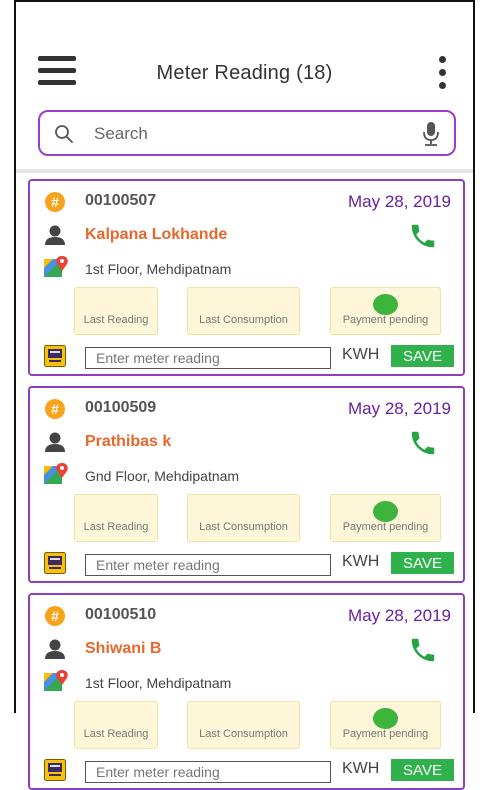  I want to click on account-number: 00100509, so click(121, 407).